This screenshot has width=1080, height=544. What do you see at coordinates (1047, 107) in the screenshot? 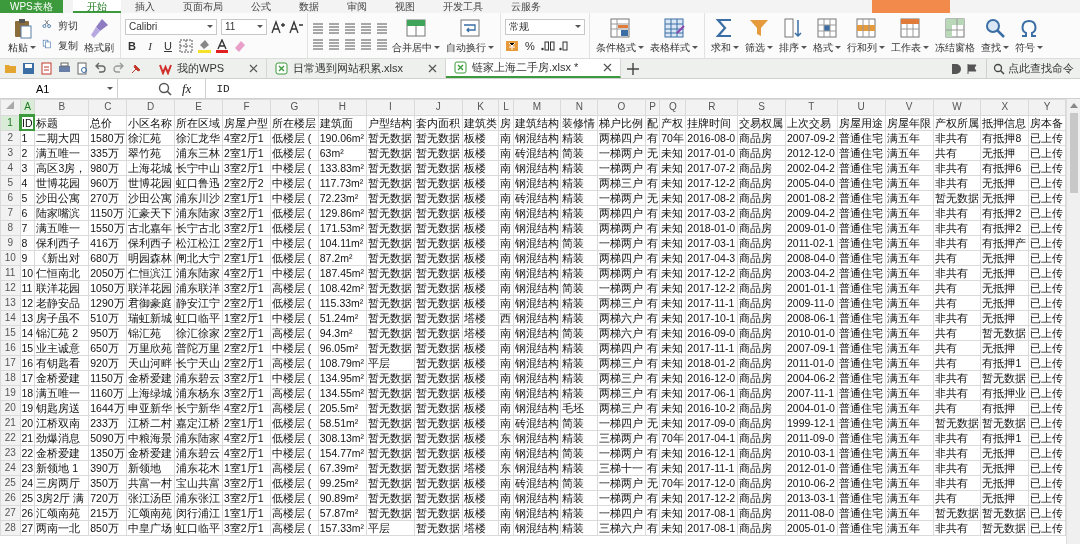
I see `column-header: Y` at bounding box center [1047, 107].